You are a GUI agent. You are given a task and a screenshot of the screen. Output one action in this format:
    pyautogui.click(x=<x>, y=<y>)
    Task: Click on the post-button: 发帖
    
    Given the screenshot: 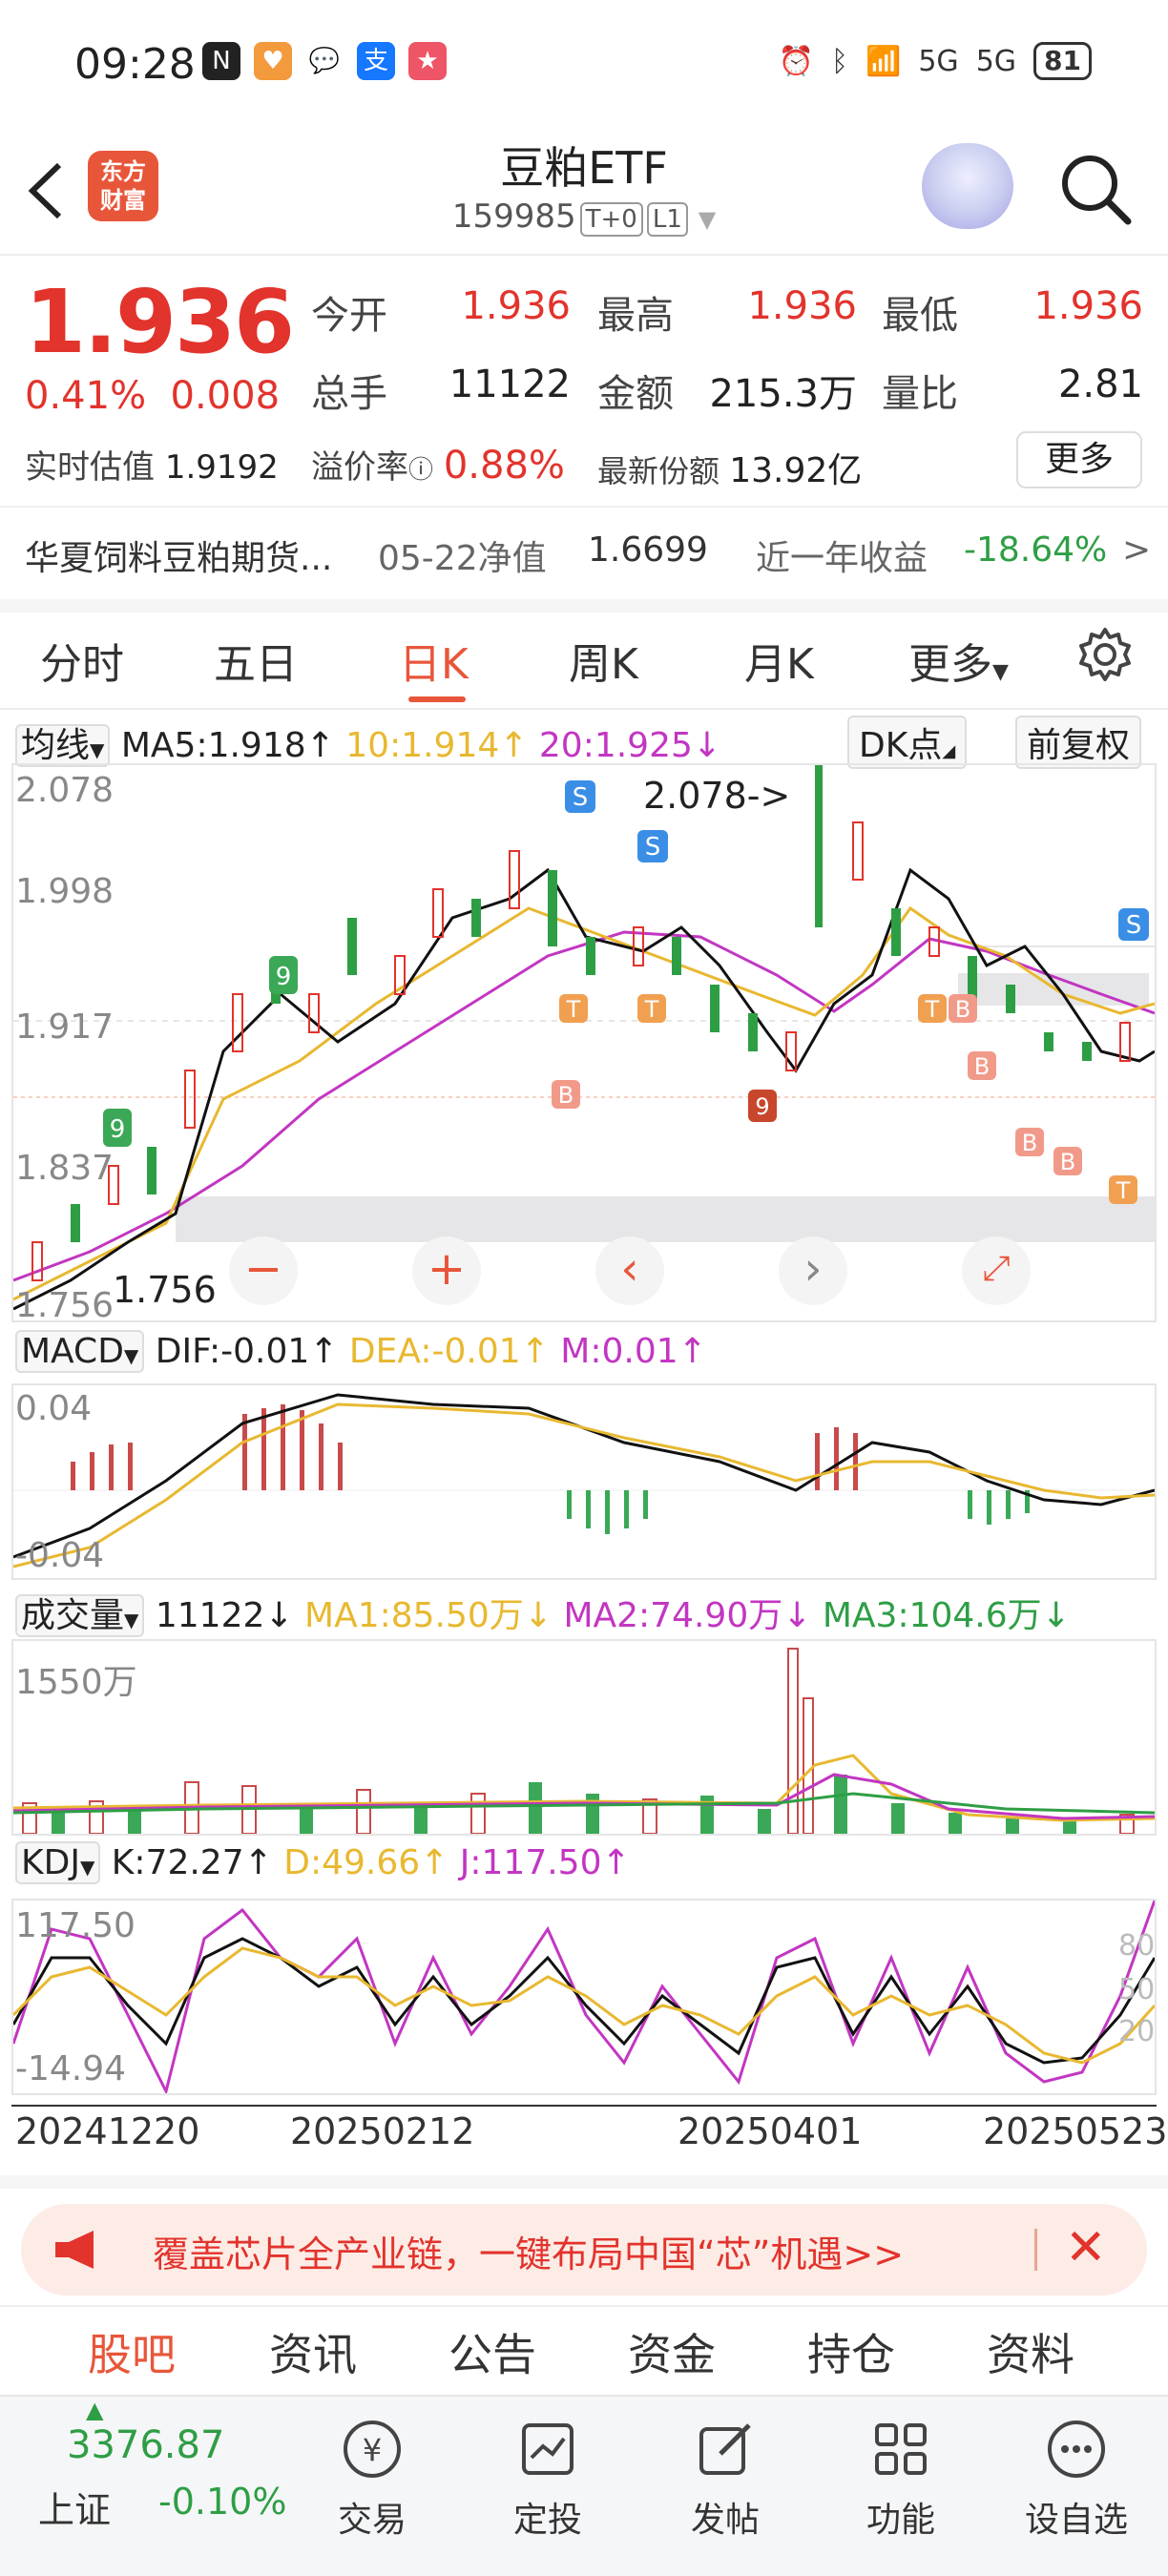 What is the action you would take?
    pyautogui.click(x=725, y=2479)
    